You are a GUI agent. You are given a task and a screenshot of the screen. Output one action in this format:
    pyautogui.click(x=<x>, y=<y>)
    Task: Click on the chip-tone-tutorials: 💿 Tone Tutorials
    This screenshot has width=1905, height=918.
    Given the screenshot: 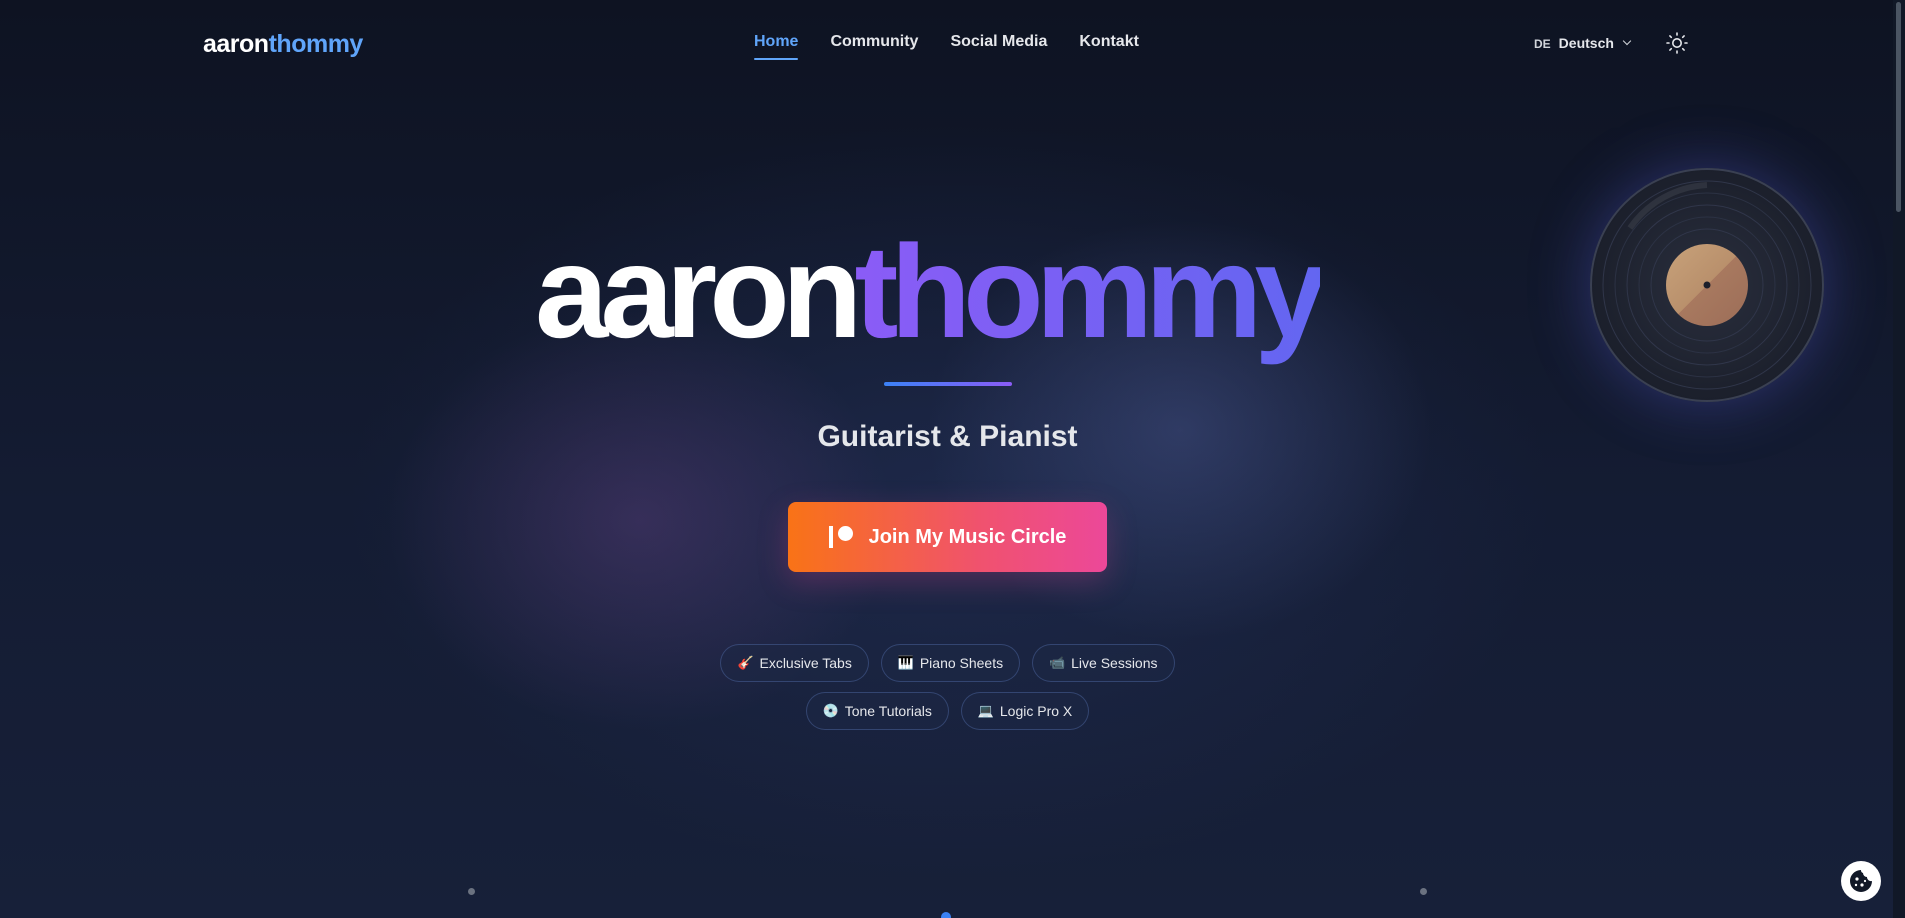 What is the action you would take?
    pyautogui.click(x=877, y=711)
    